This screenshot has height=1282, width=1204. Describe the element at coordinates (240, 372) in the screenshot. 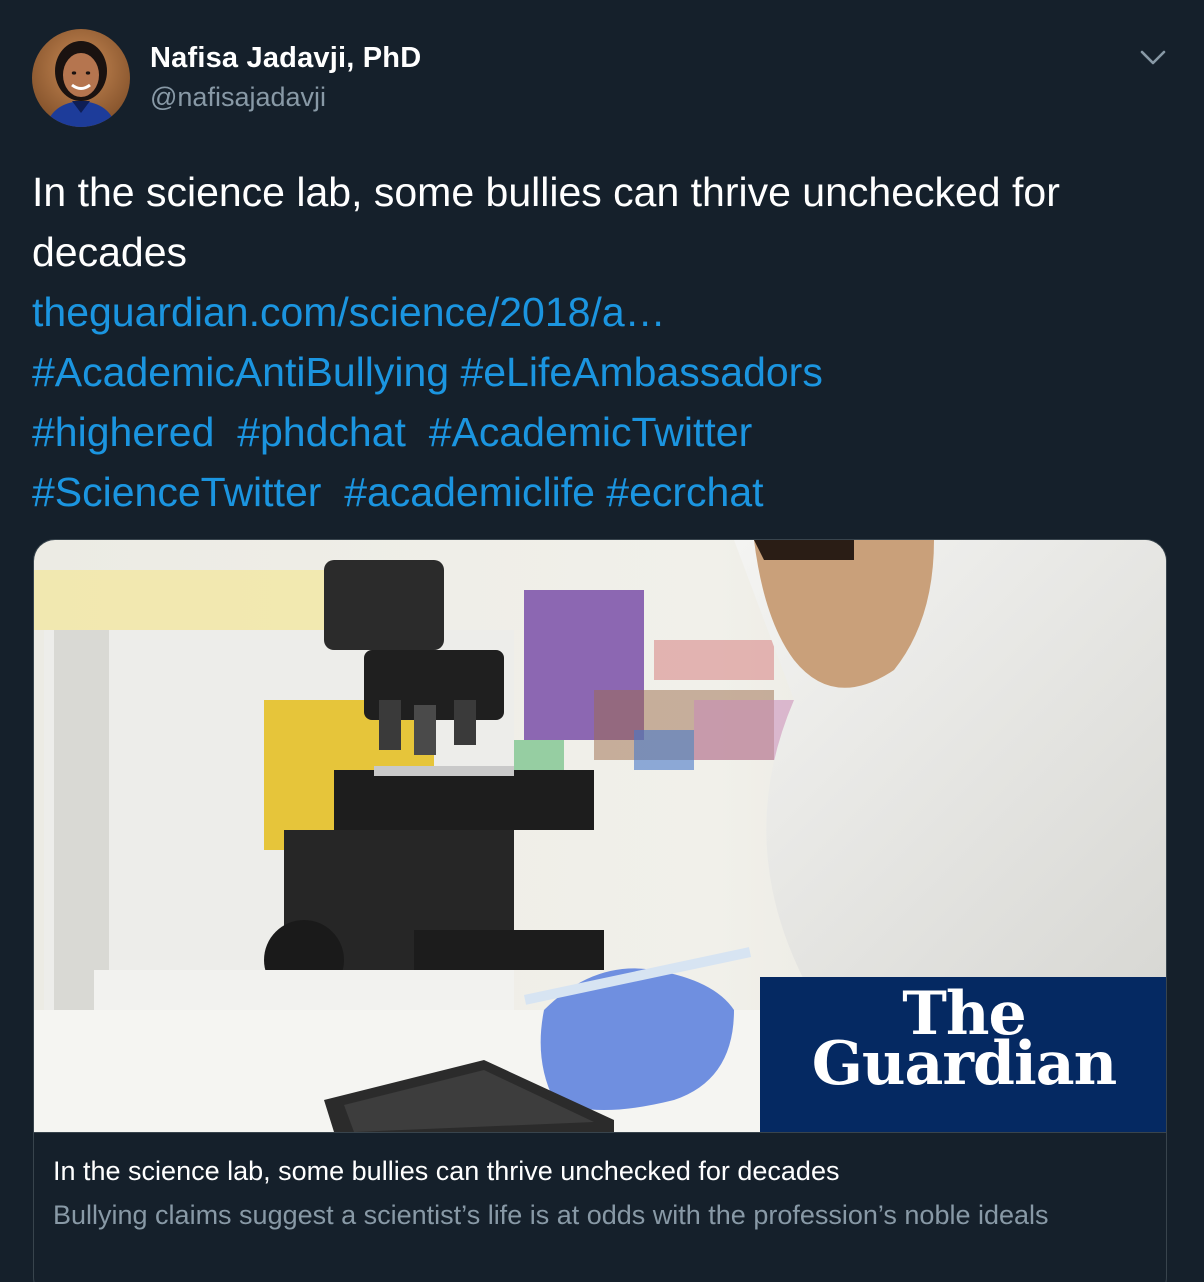

I see `hashtag: #AcademicAntiBullying` at that location.